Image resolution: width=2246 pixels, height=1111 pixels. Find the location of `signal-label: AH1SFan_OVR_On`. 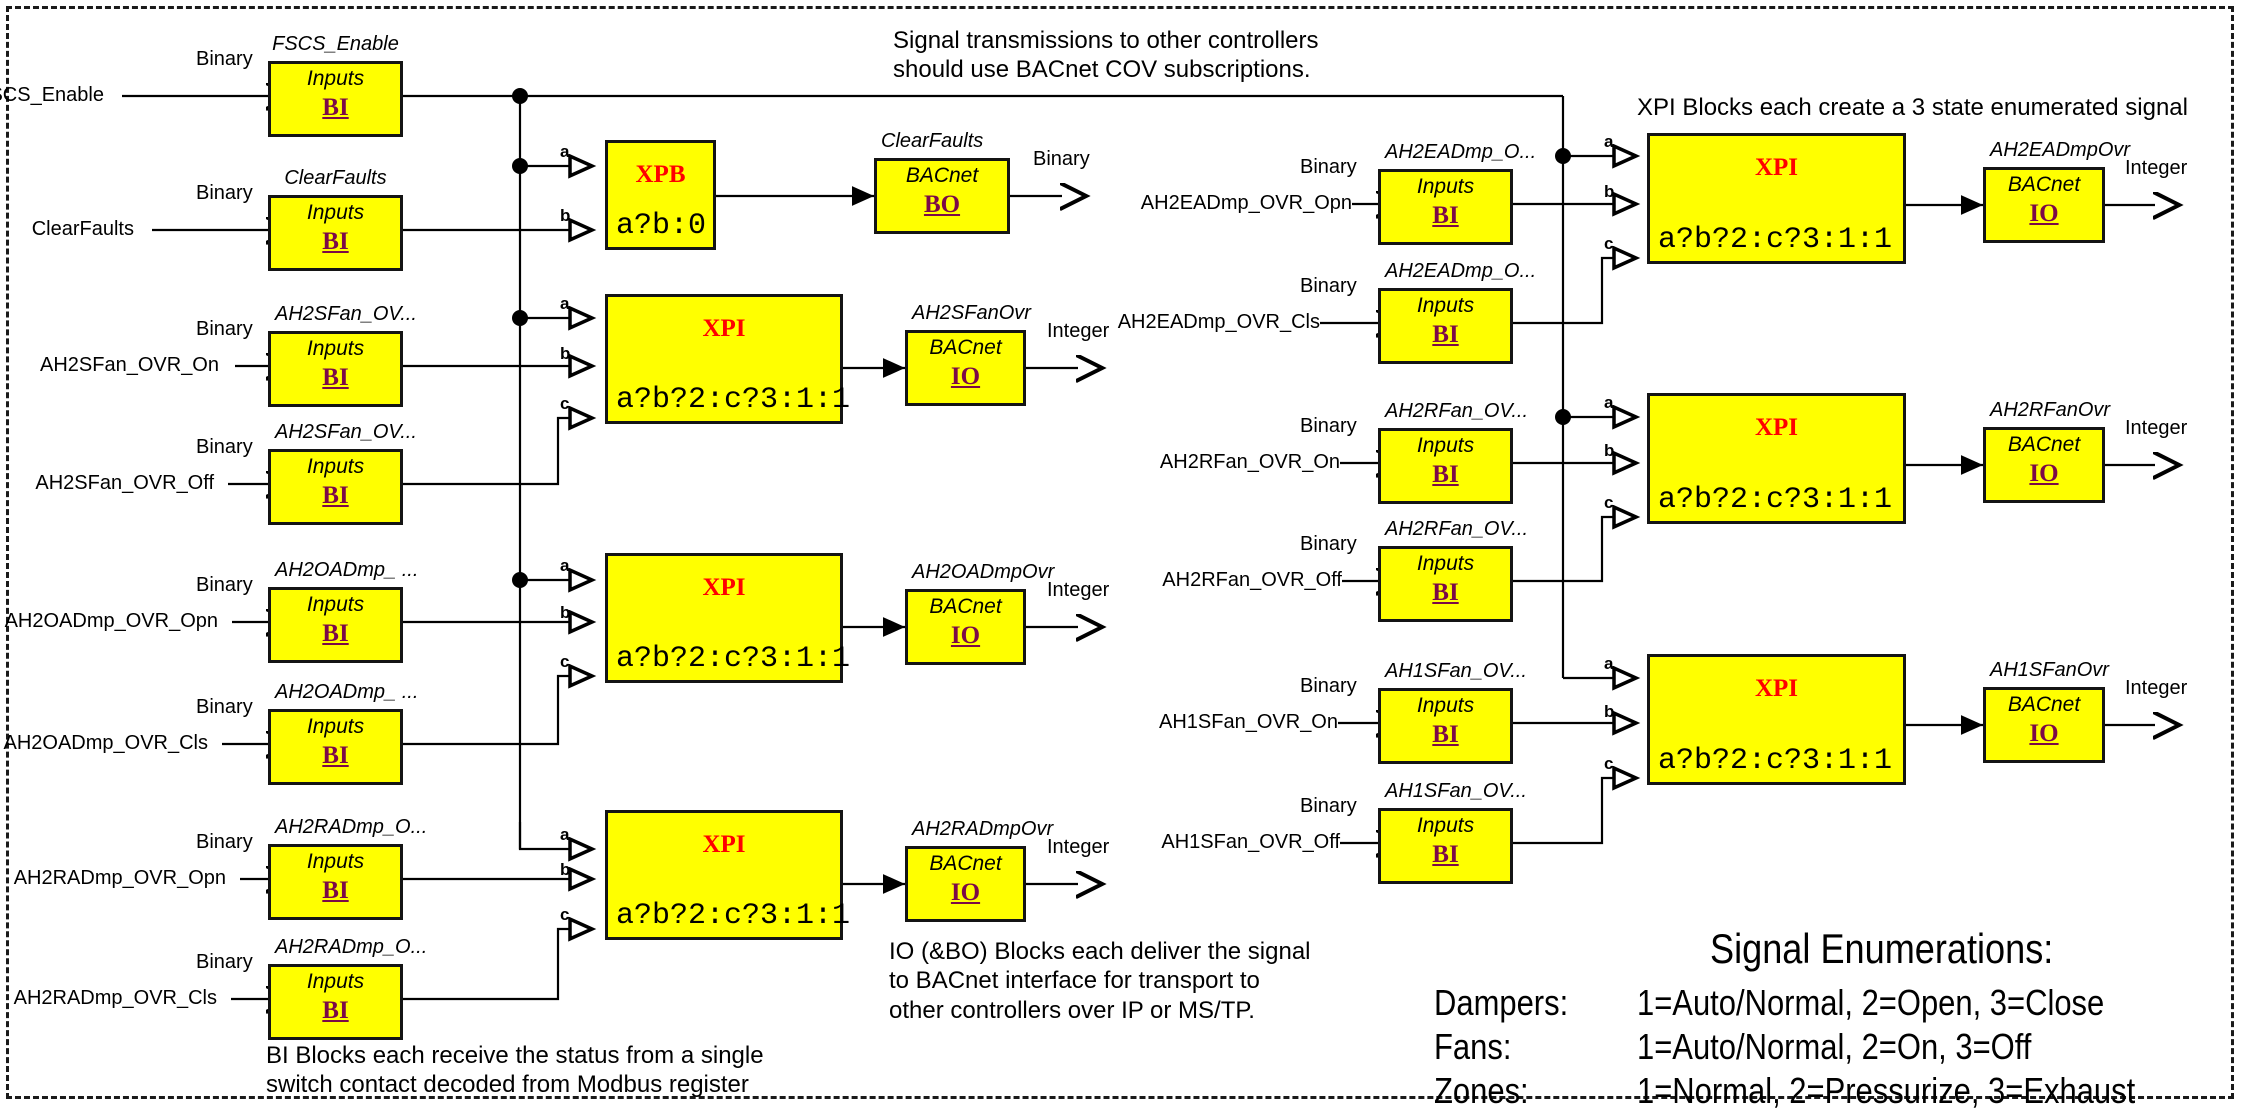

signal-label: AH1SFan_OVR_On is located at coordinates (1248, 722).